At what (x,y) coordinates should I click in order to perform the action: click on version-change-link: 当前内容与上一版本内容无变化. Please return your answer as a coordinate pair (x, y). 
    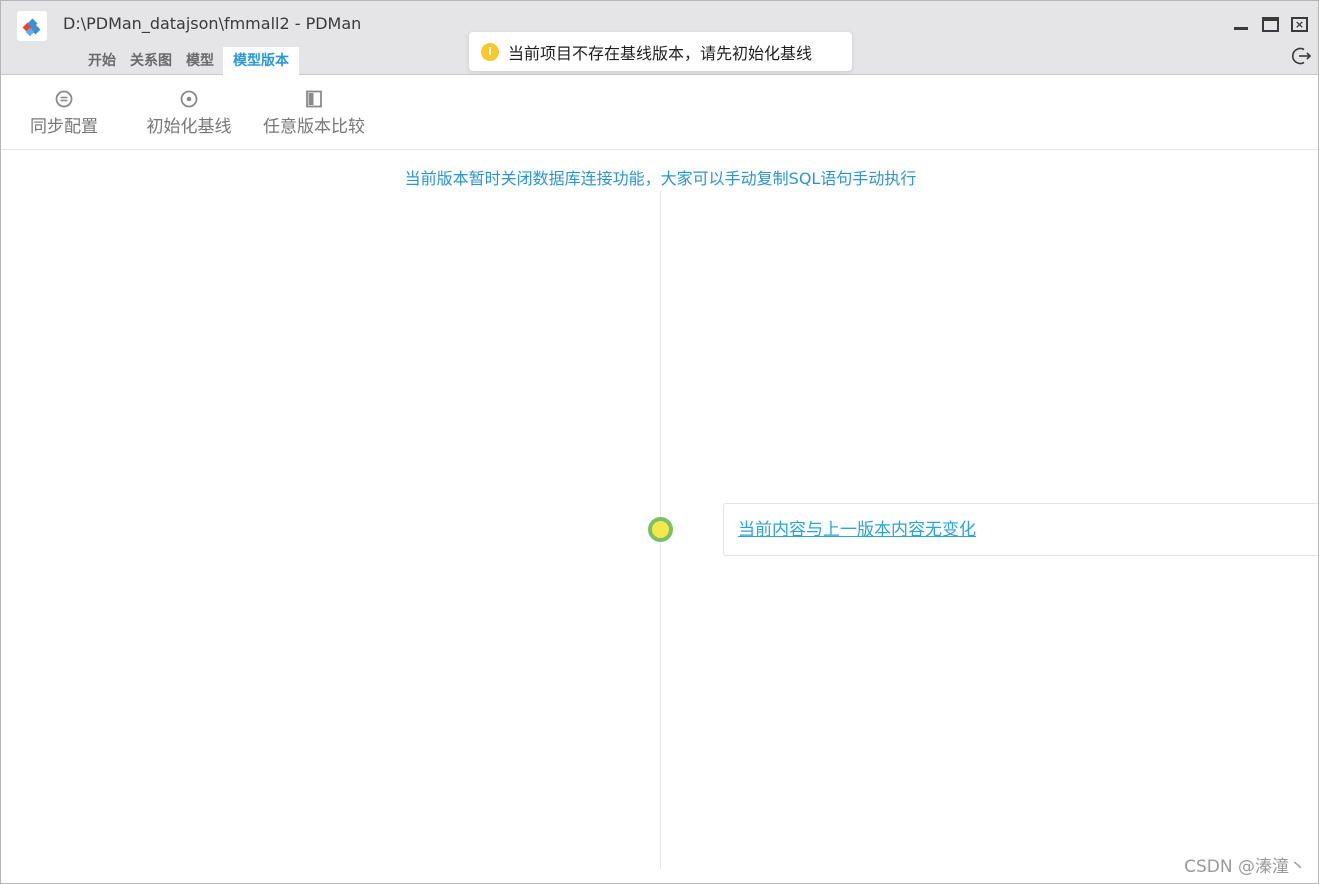
    Looking at the image, I should click on (857, 530).